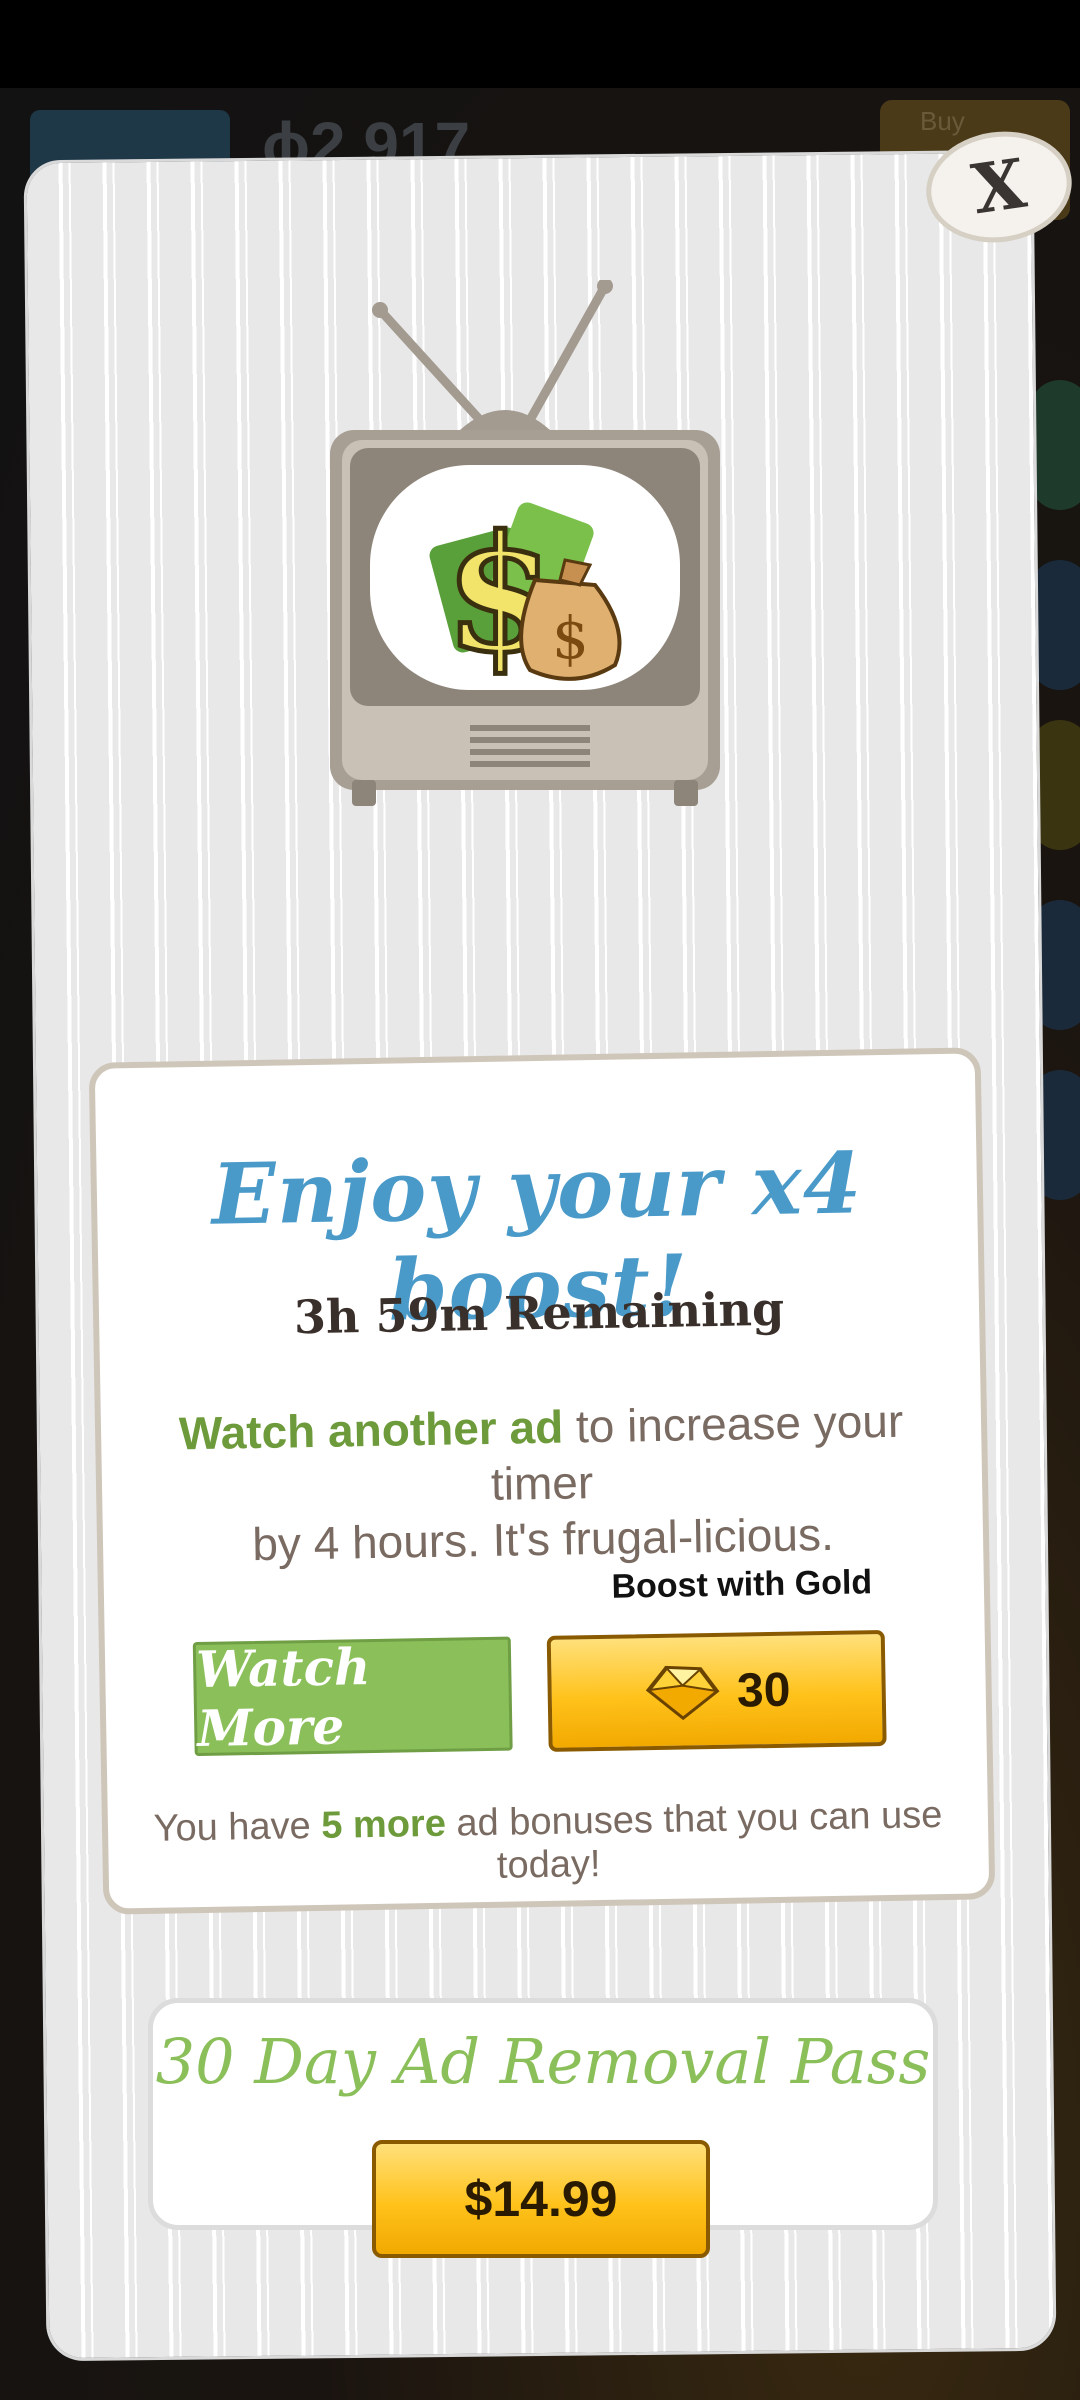 The width and height of the screenshot is (1080, 2400). I want to click on status-bar, so click(540, 44).